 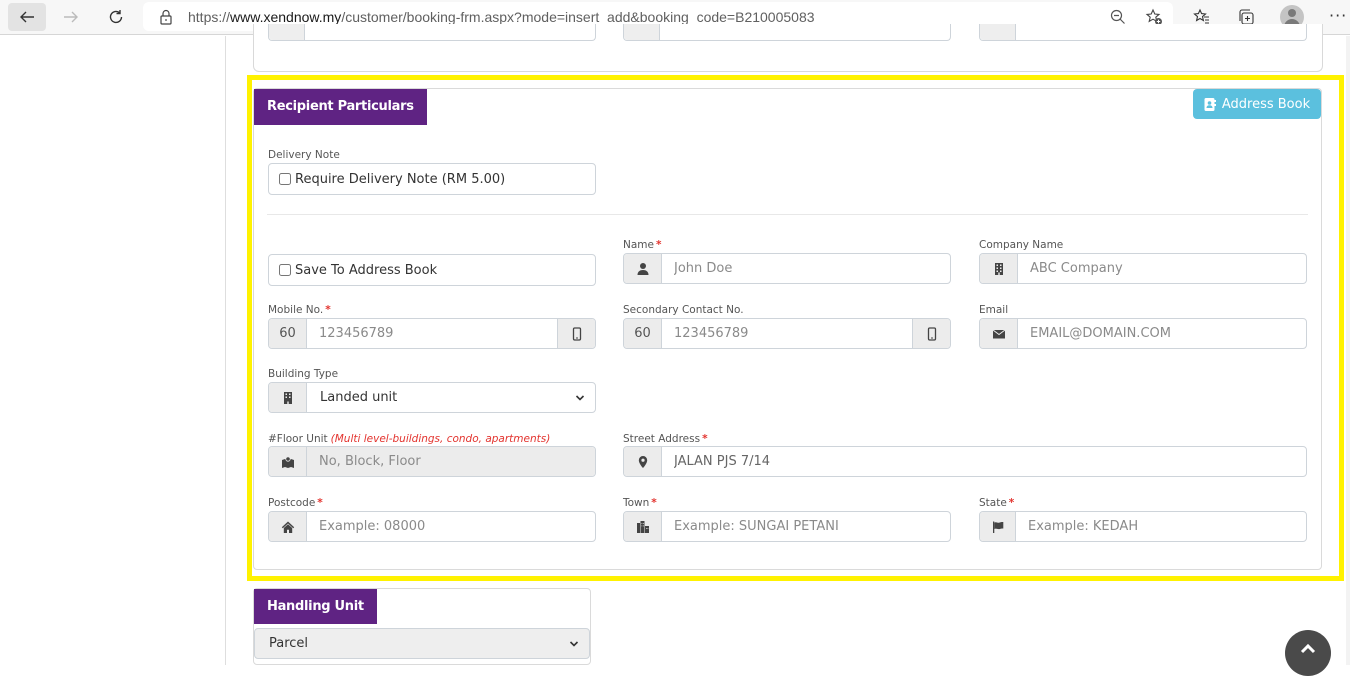 I want to click on floor-unit-group, so click(x=432, y=461).